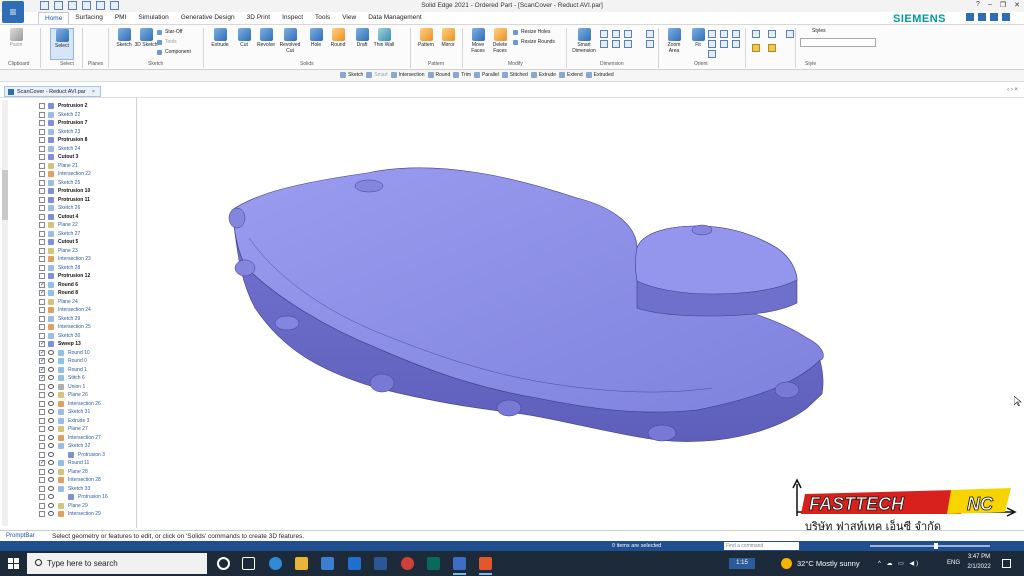  What do you see at coordinates (68, 217) in the screenshot?
I see `tree-item: Cutout 4` at bounding box center [68, 217].